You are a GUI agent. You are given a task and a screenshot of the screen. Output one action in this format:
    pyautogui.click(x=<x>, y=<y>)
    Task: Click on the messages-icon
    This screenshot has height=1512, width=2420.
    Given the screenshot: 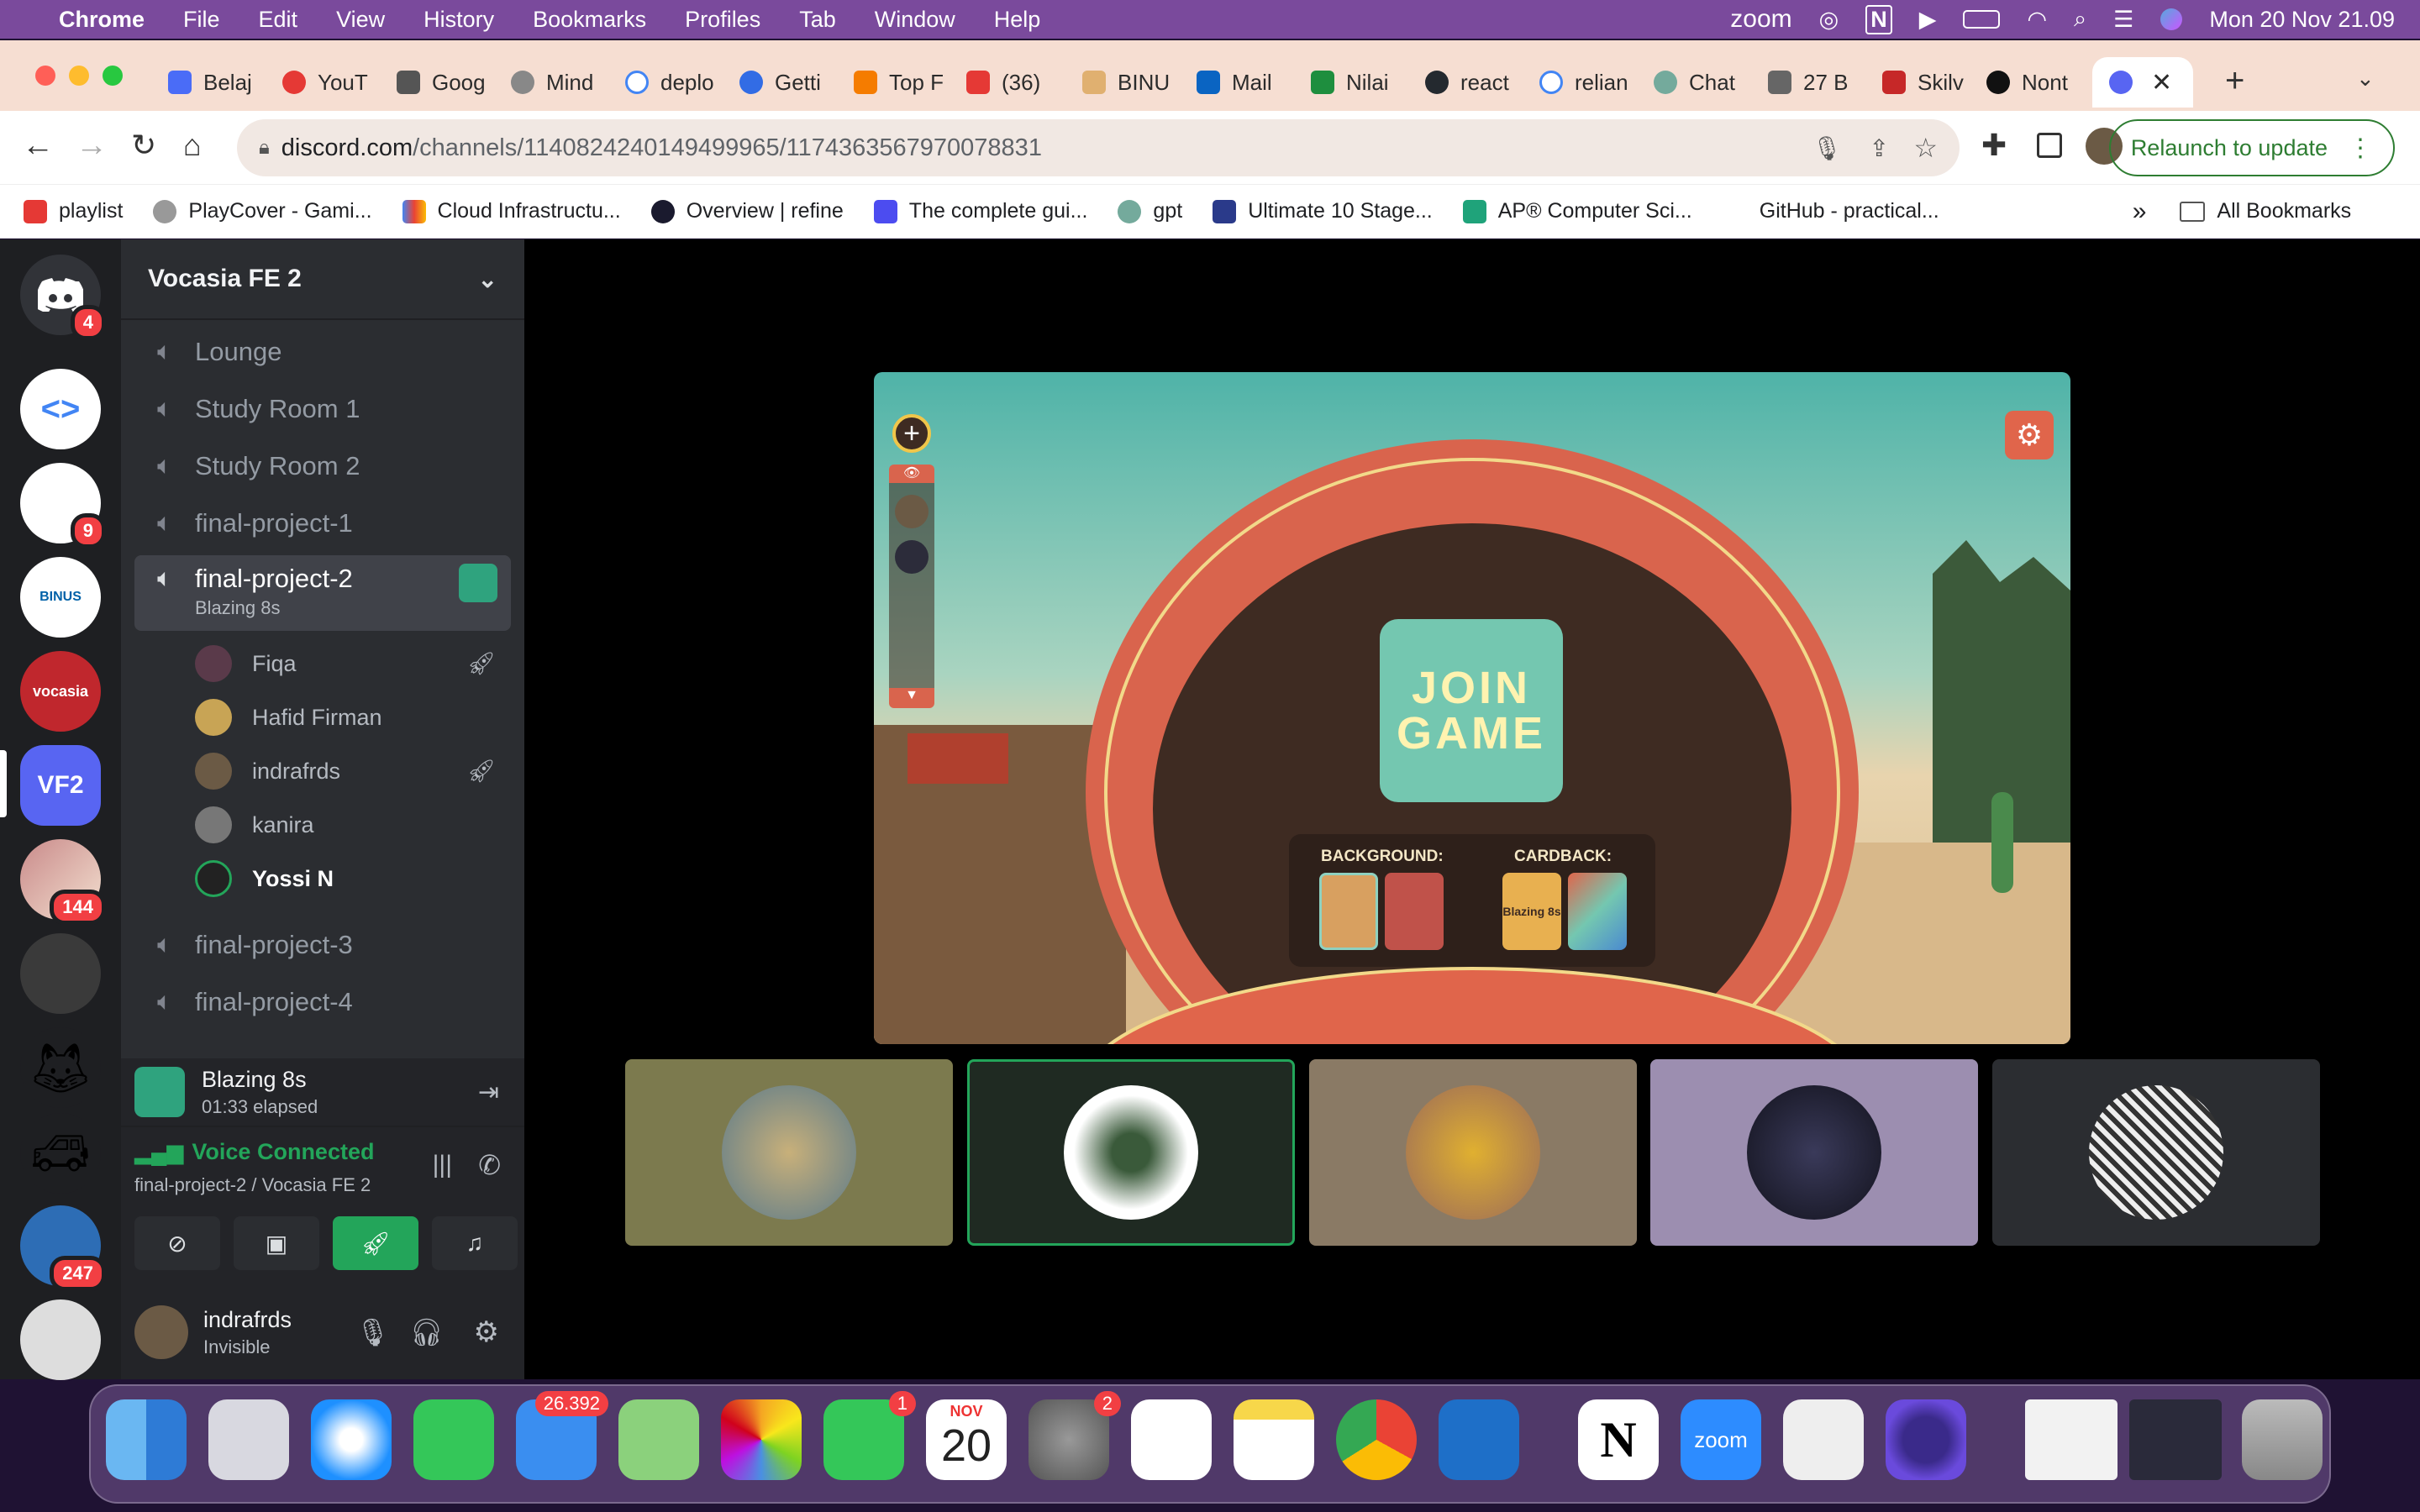 What is the action you would take?
    pyautogui.click(x=453, y=1439)
    